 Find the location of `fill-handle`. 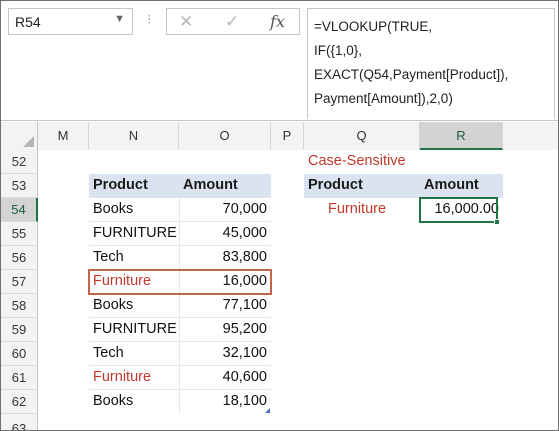

fill-handle is located at coordinates (497, 222).